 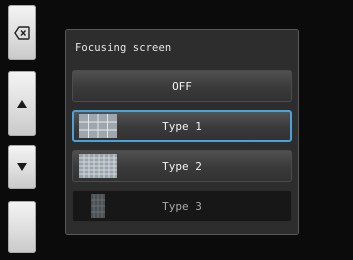 I want to click on option-label: Type 1, so click(x=182, y=126).